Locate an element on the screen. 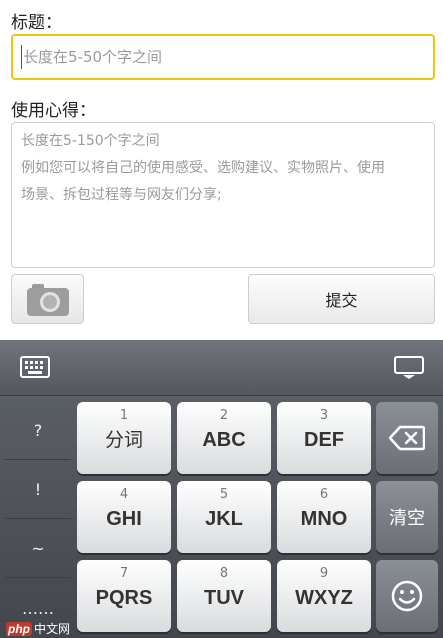  experience-placeholder-line-1: 长度在5-150个字之间 is located at coordinates (90, 141).